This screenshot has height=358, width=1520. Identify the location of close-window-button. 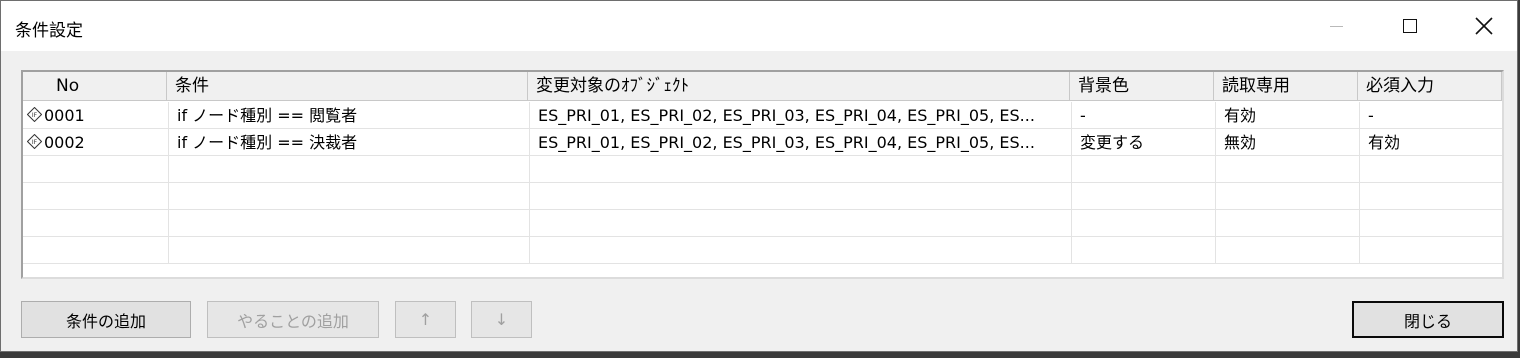
(1484, 26).